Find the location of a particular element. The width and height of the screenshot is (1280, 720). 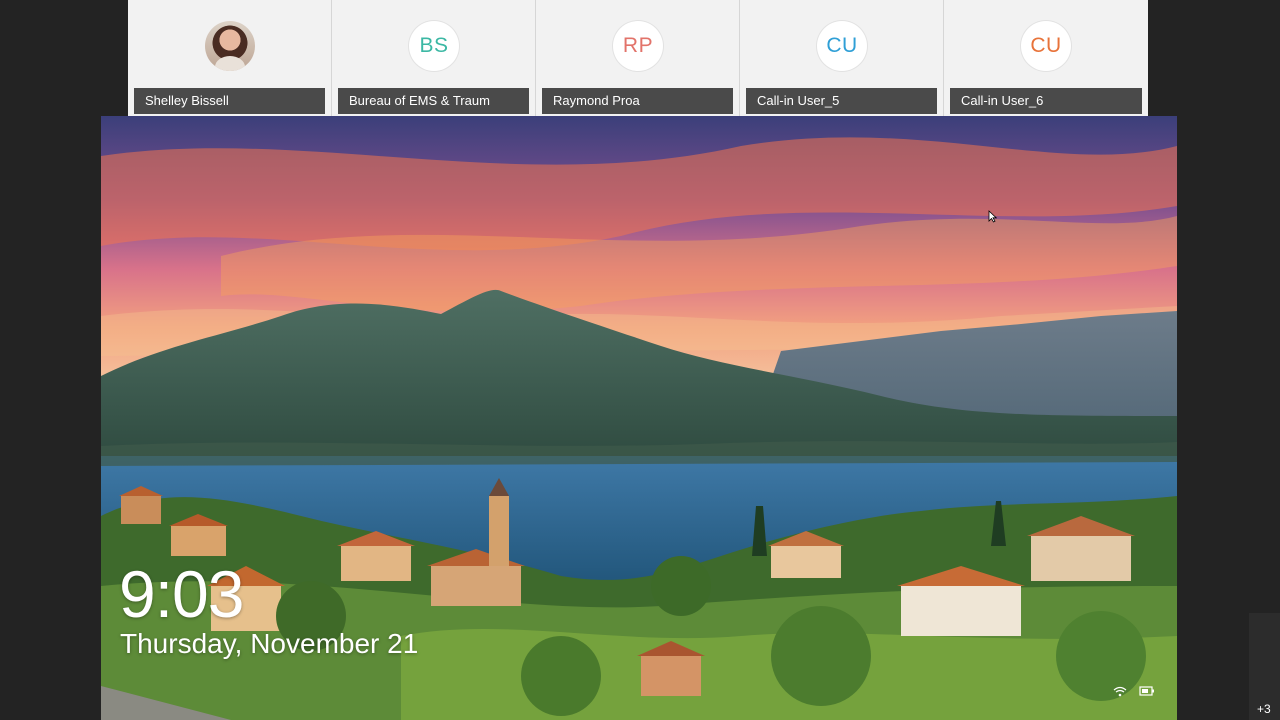

participant-tile: CU Call-in User_6 is located at coordinates (1046, 58).